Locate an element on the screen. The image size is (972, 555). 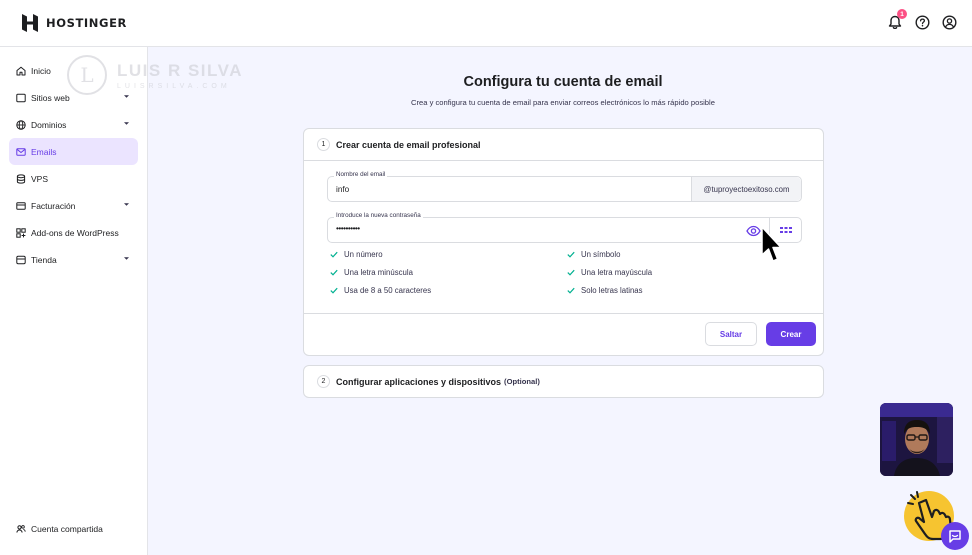
email-name-label: Nombre del email is located at coordinates (361, 174).